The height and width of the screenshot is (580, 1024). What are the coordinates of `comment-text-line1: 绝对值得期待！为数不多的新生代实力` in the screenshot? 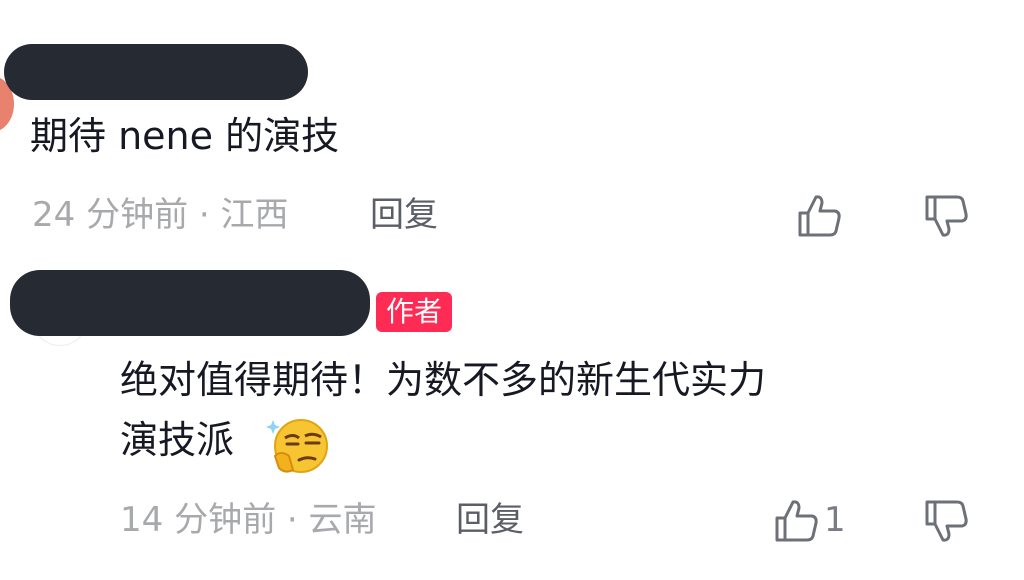 It's located at (443, 380).